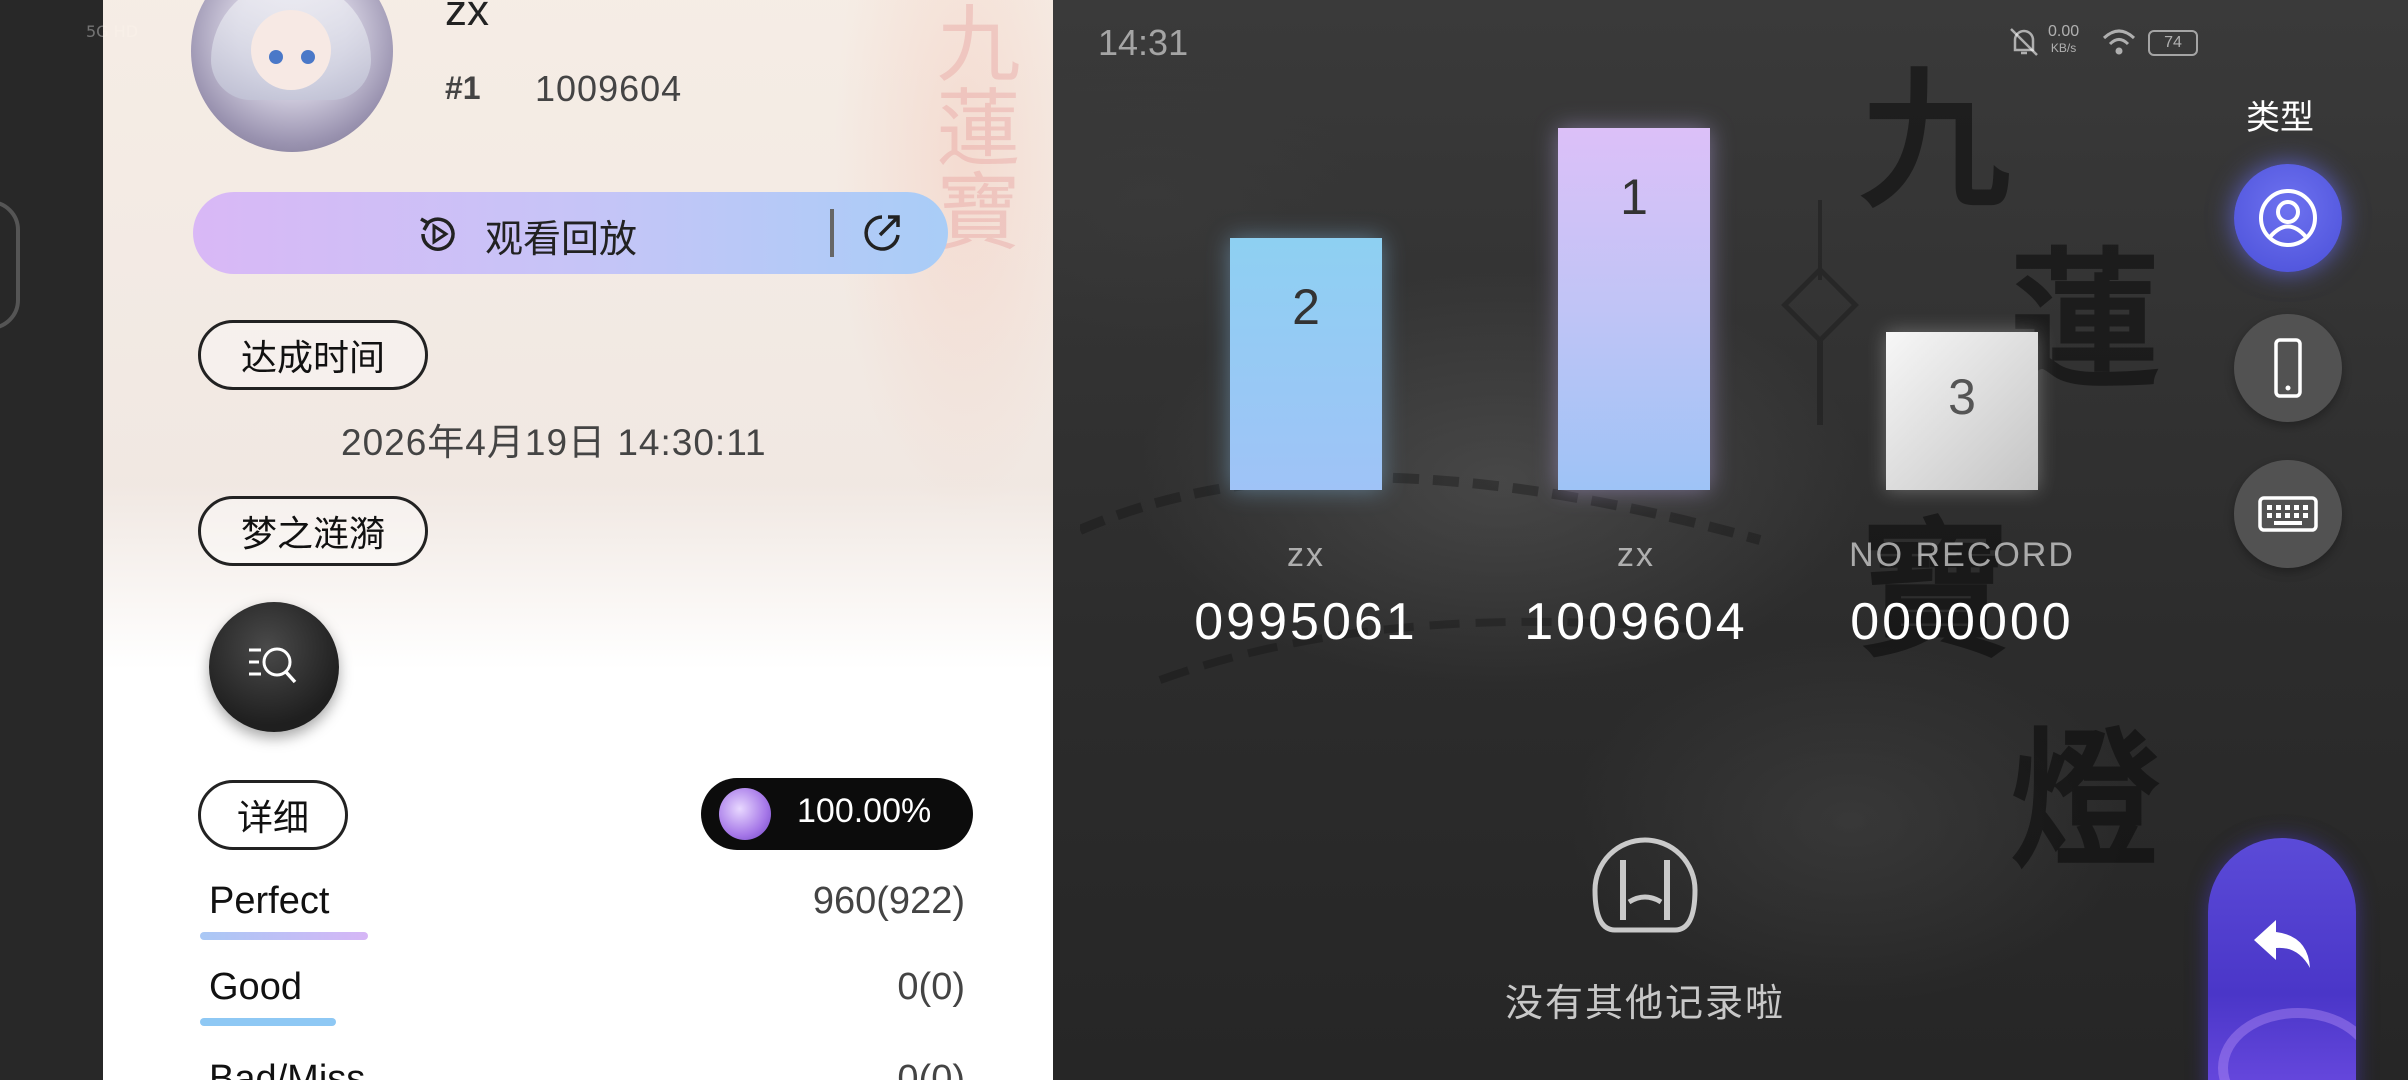 Image resolution: width=2408 pixels, height=1080 pixels. What do you see at coordinates (1306, 622) in the screenshot?
I see `leaderboard-score-rank-2: 0995061` at bounding box center [1306, 622].